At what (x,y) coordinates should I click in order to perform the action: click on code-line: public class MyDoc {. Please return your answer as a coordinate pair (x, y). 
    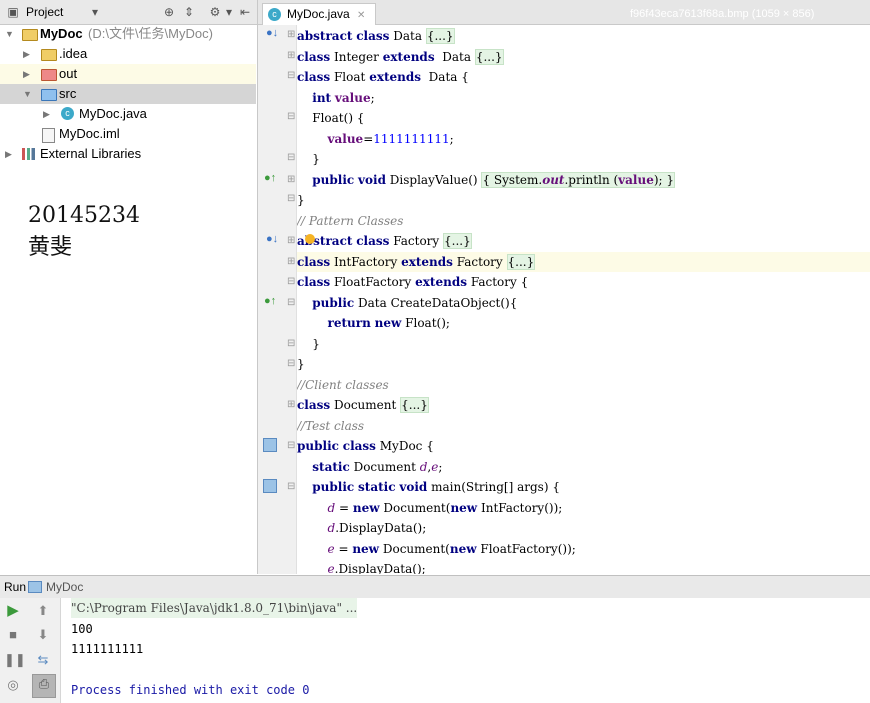
    Looking at the image, I should click on (365, 446).